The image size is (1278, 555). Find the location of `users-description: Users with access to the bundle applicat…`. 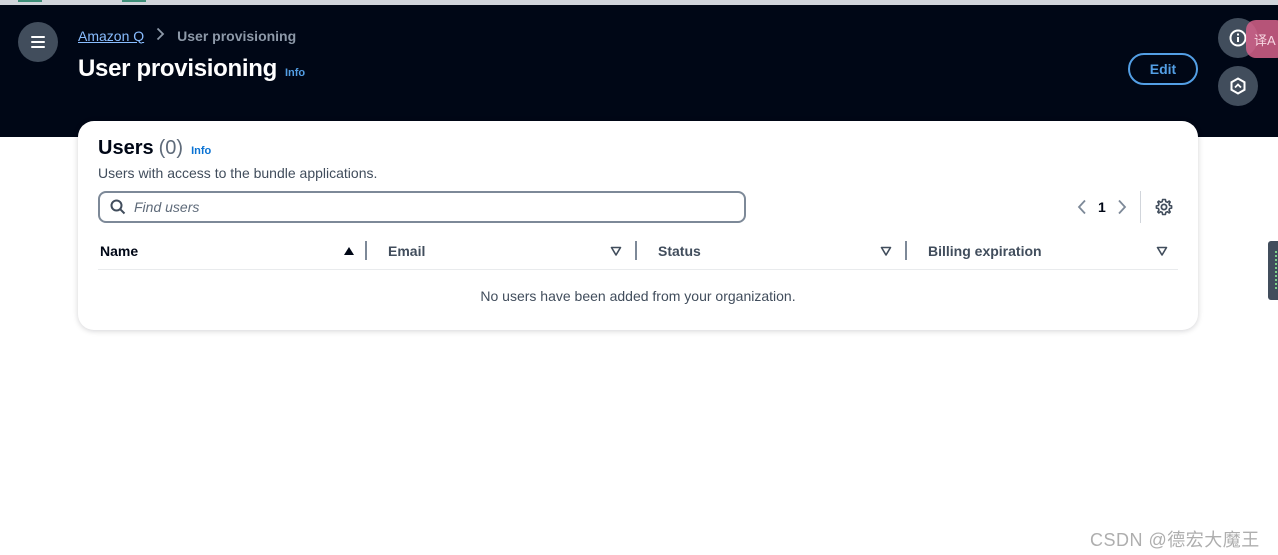

users-description: Users with access to the bundle applicat… is located at coordinates (238, 173).